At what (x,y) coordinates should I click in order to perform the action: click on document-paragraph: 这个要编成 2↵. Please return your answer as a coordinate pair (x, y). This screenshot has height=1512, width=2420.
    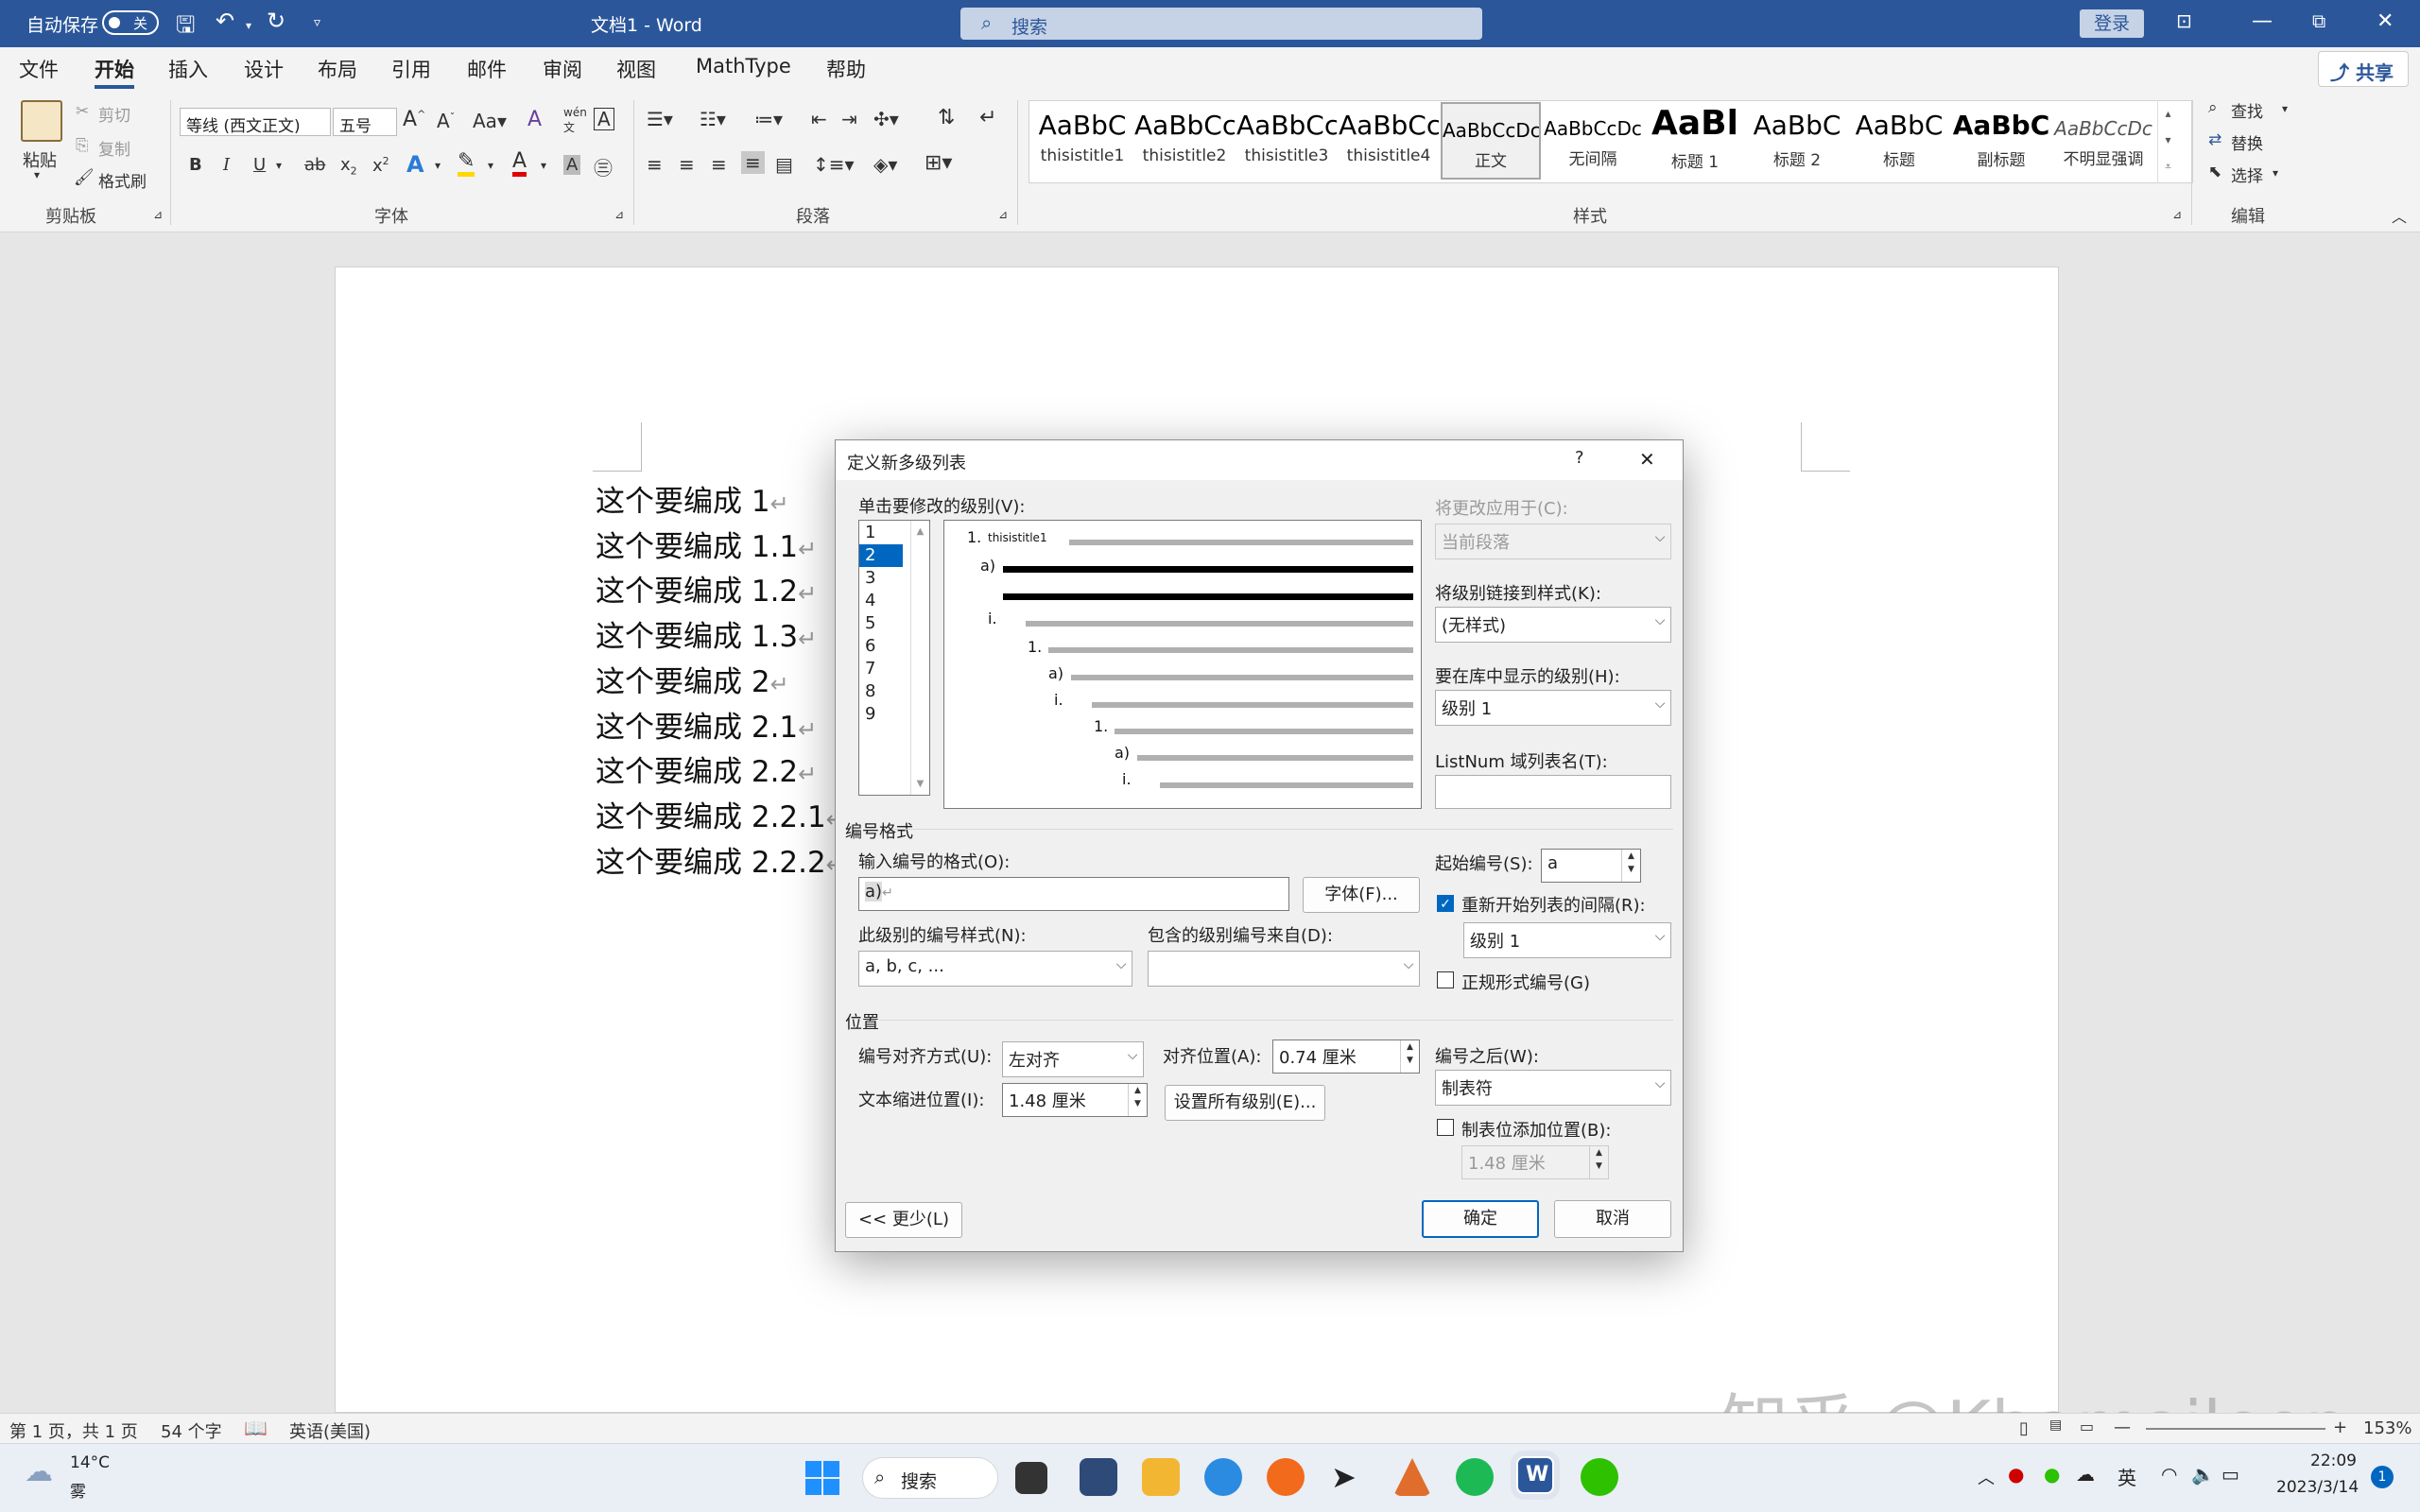
    Looking at the image, I should click on (692, 679).